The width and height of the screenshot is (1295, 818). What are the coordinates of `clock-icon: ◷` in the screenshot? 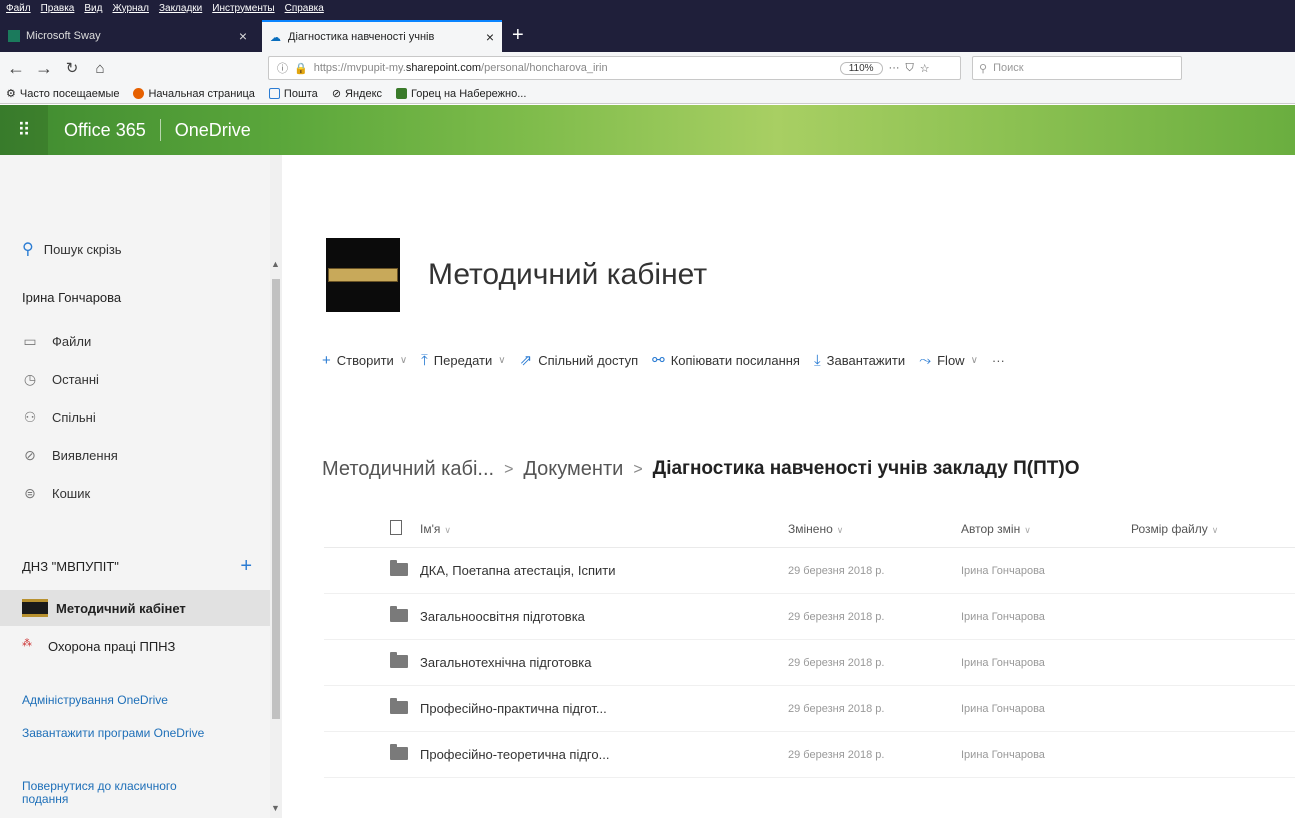 It's located at (30, 379).